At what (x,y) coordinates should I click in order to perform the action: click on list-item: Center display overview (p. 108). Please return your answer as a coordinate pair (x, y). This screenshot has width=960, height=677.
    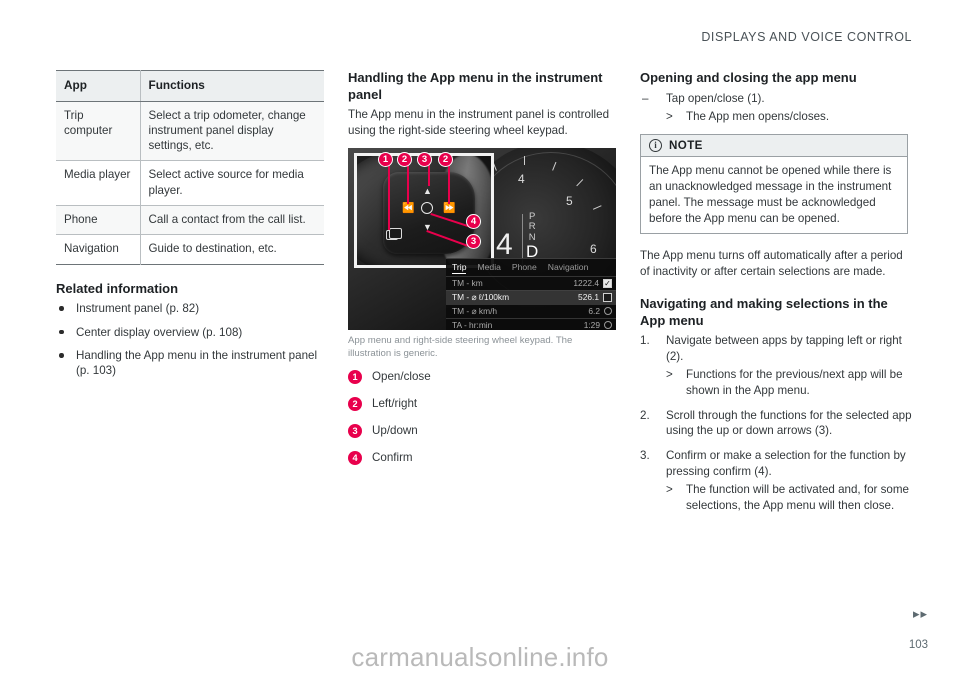
    Looking at the image, I should click on (193, 332).